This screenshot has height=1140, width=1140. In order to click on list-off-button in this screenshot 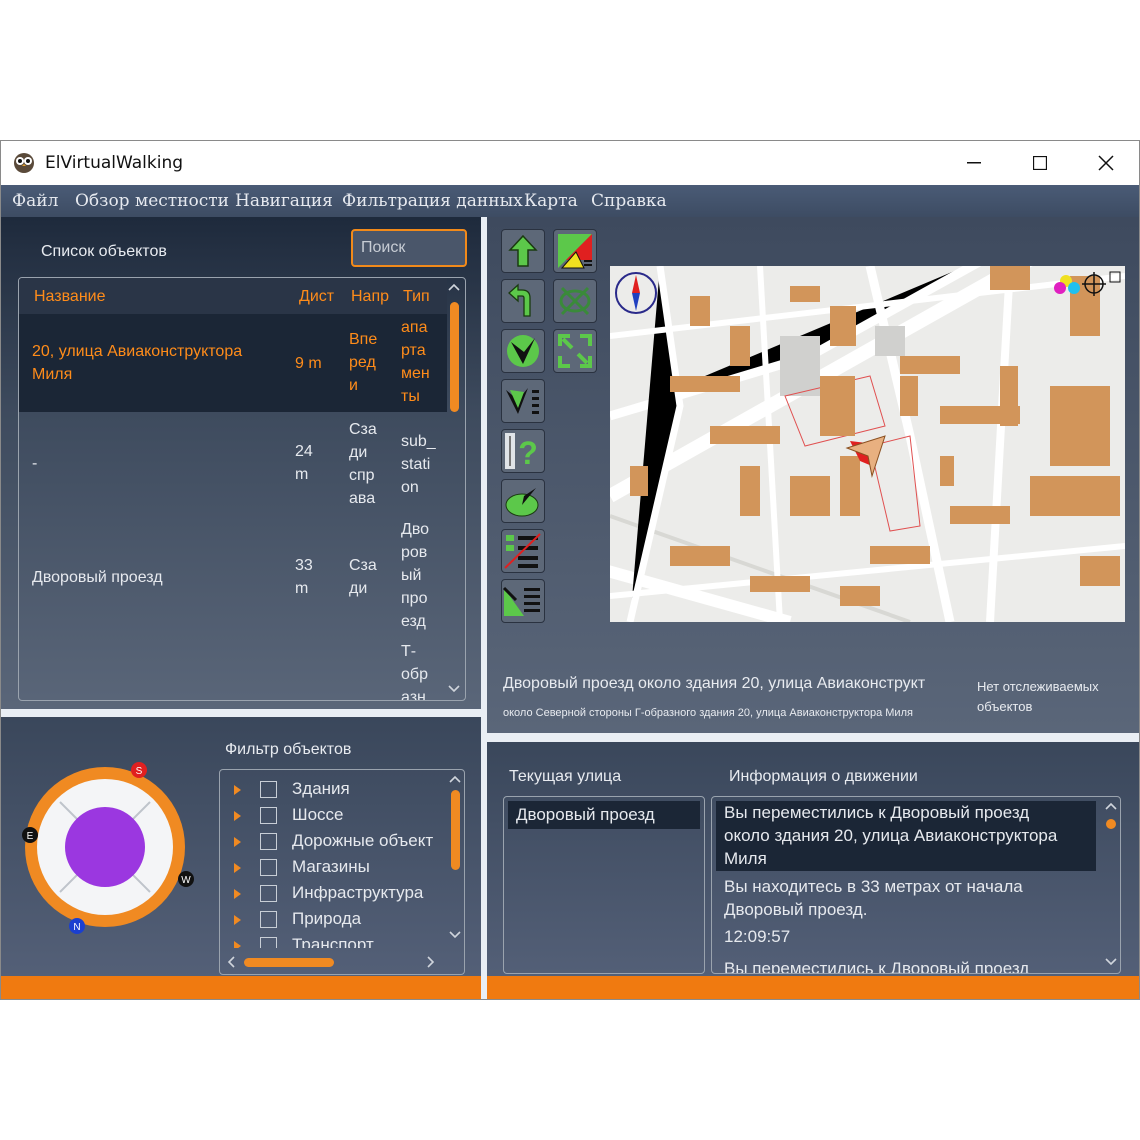, I will do `click(523, 551)`.